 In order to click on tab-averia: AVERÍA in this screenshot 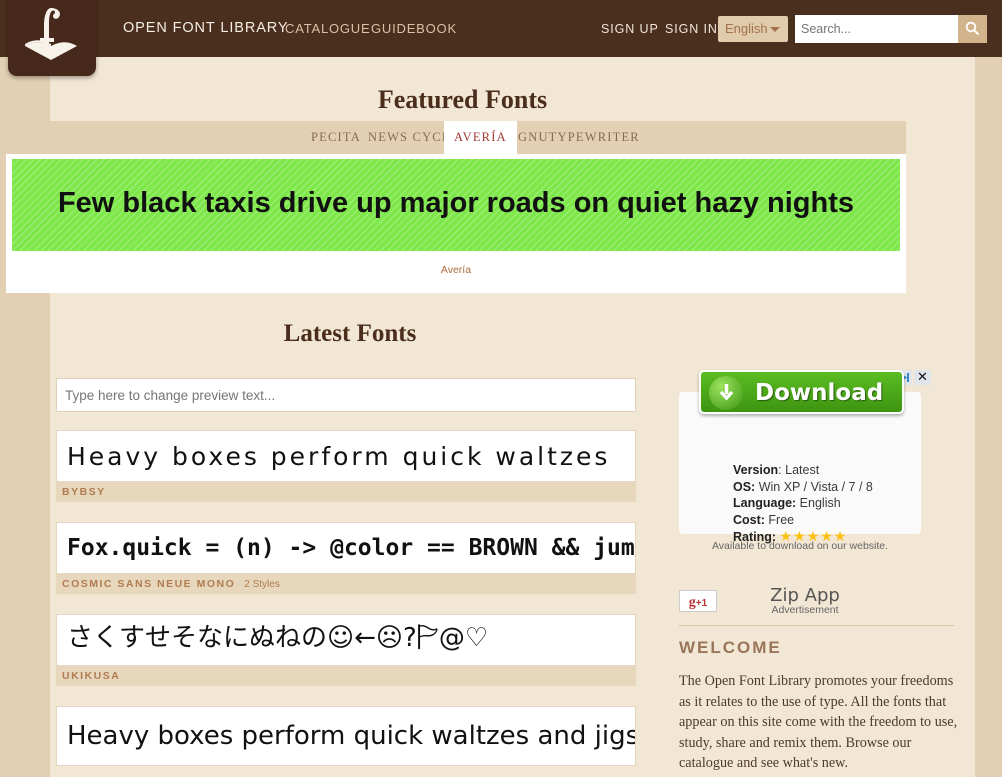, I will do `click(480, 137)`.